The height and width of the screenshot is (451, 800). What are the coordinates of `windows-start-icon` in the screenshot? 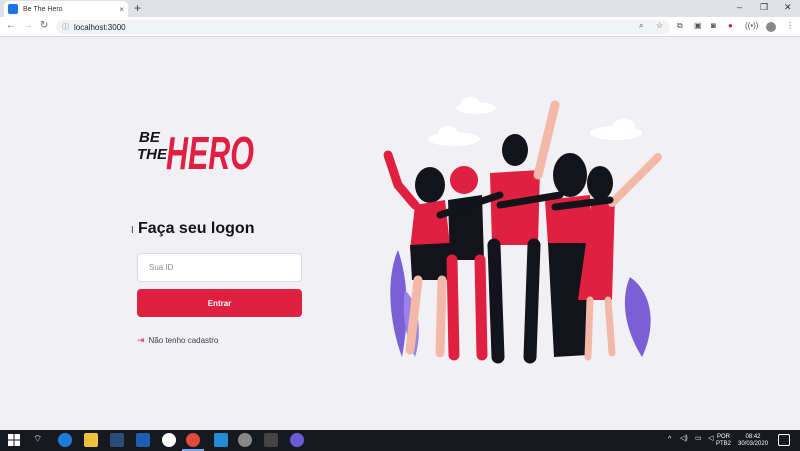 It's located at (15, 440).